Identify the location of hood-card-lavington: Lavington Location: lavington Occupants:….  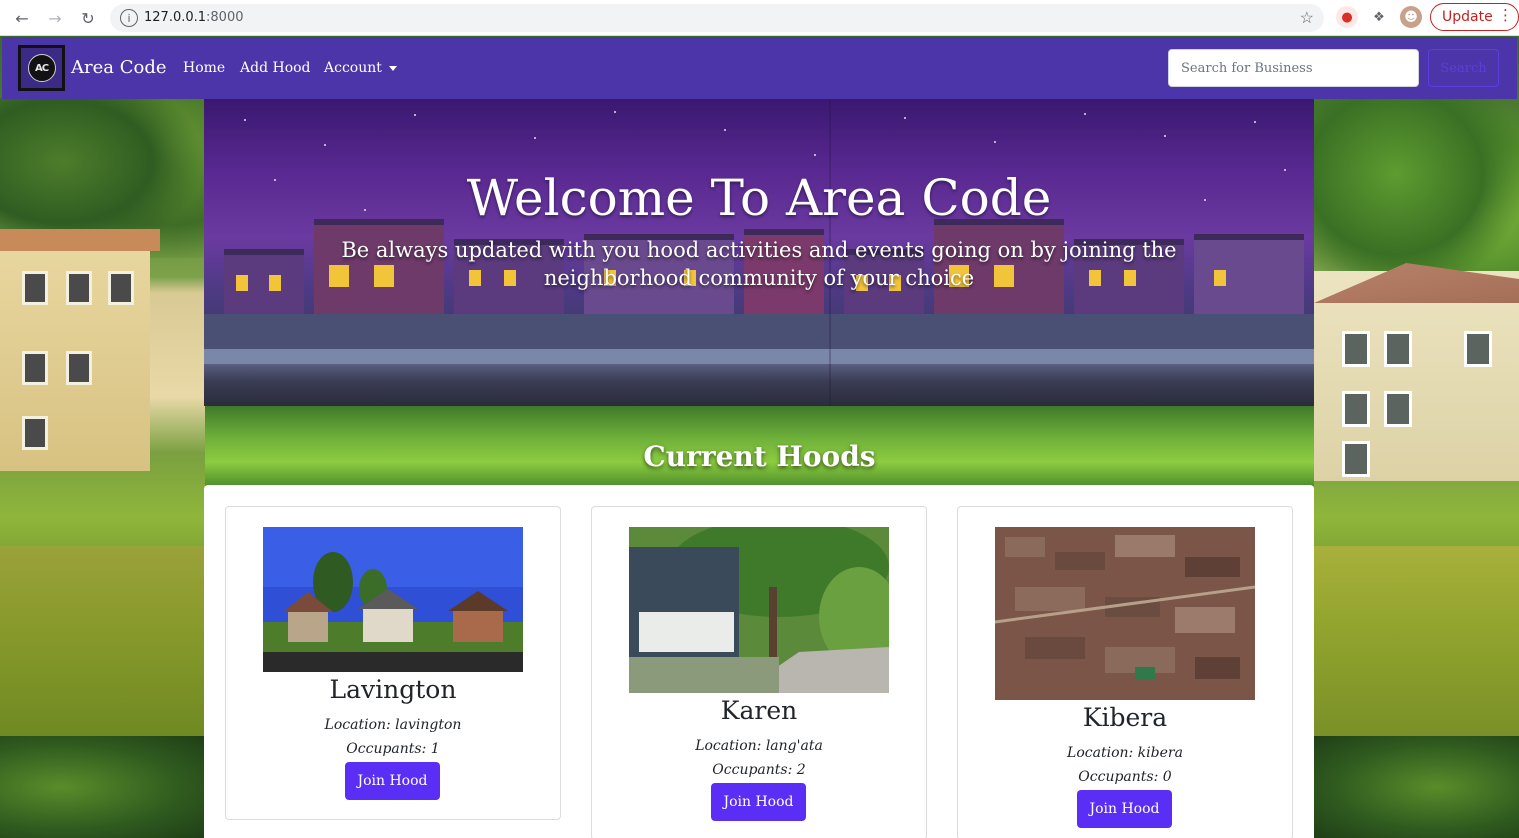
(393, 663).